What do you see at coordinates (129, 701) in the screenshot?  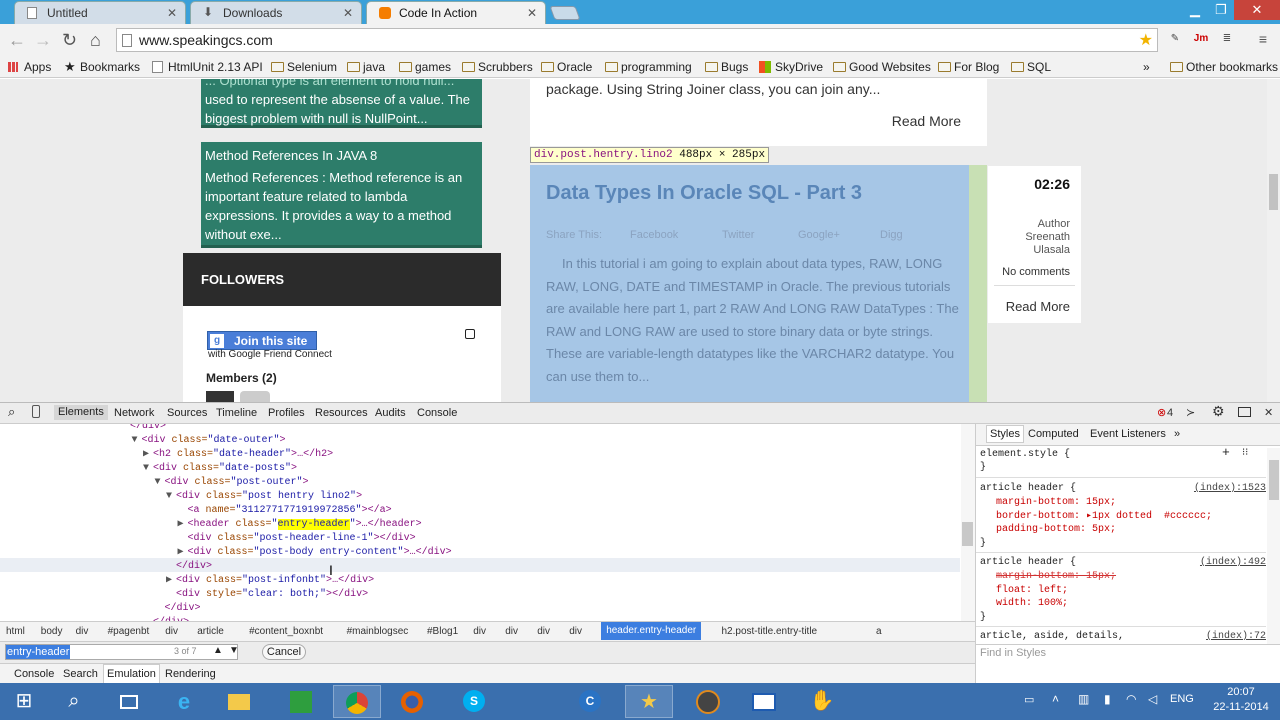 I see `task-view-icon` at bounding box center [129, 701].